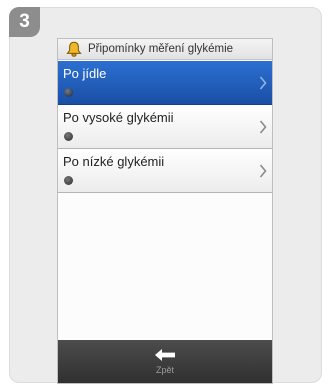 Image resolution: width=329 pixels, height=387 pixels. I want to click on menu-item-after-meal: Po jídle, so click(165, 83).